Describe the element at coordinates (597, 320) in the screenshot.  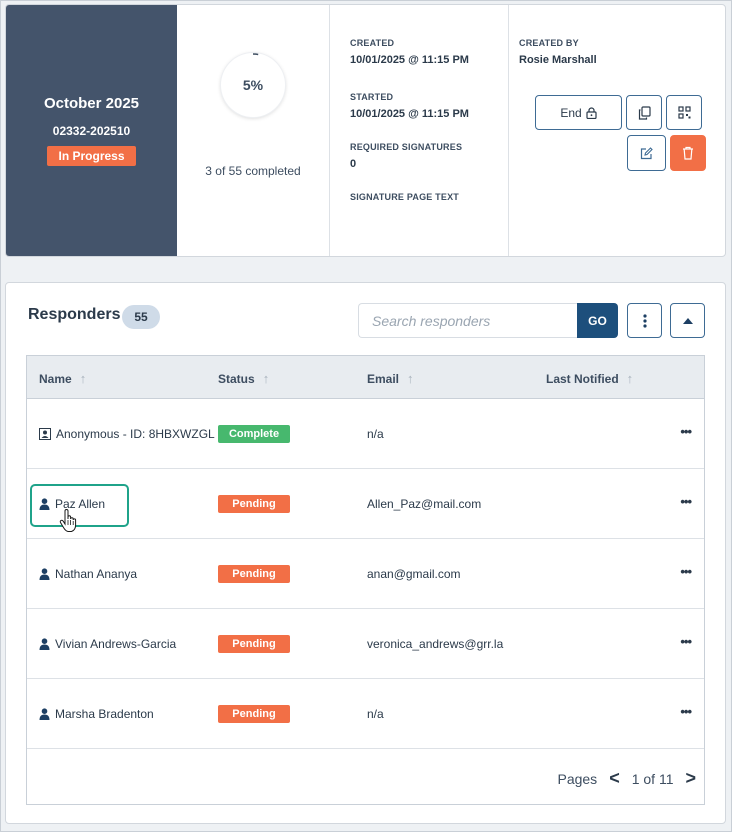
I see `go-button: GO` at that location.